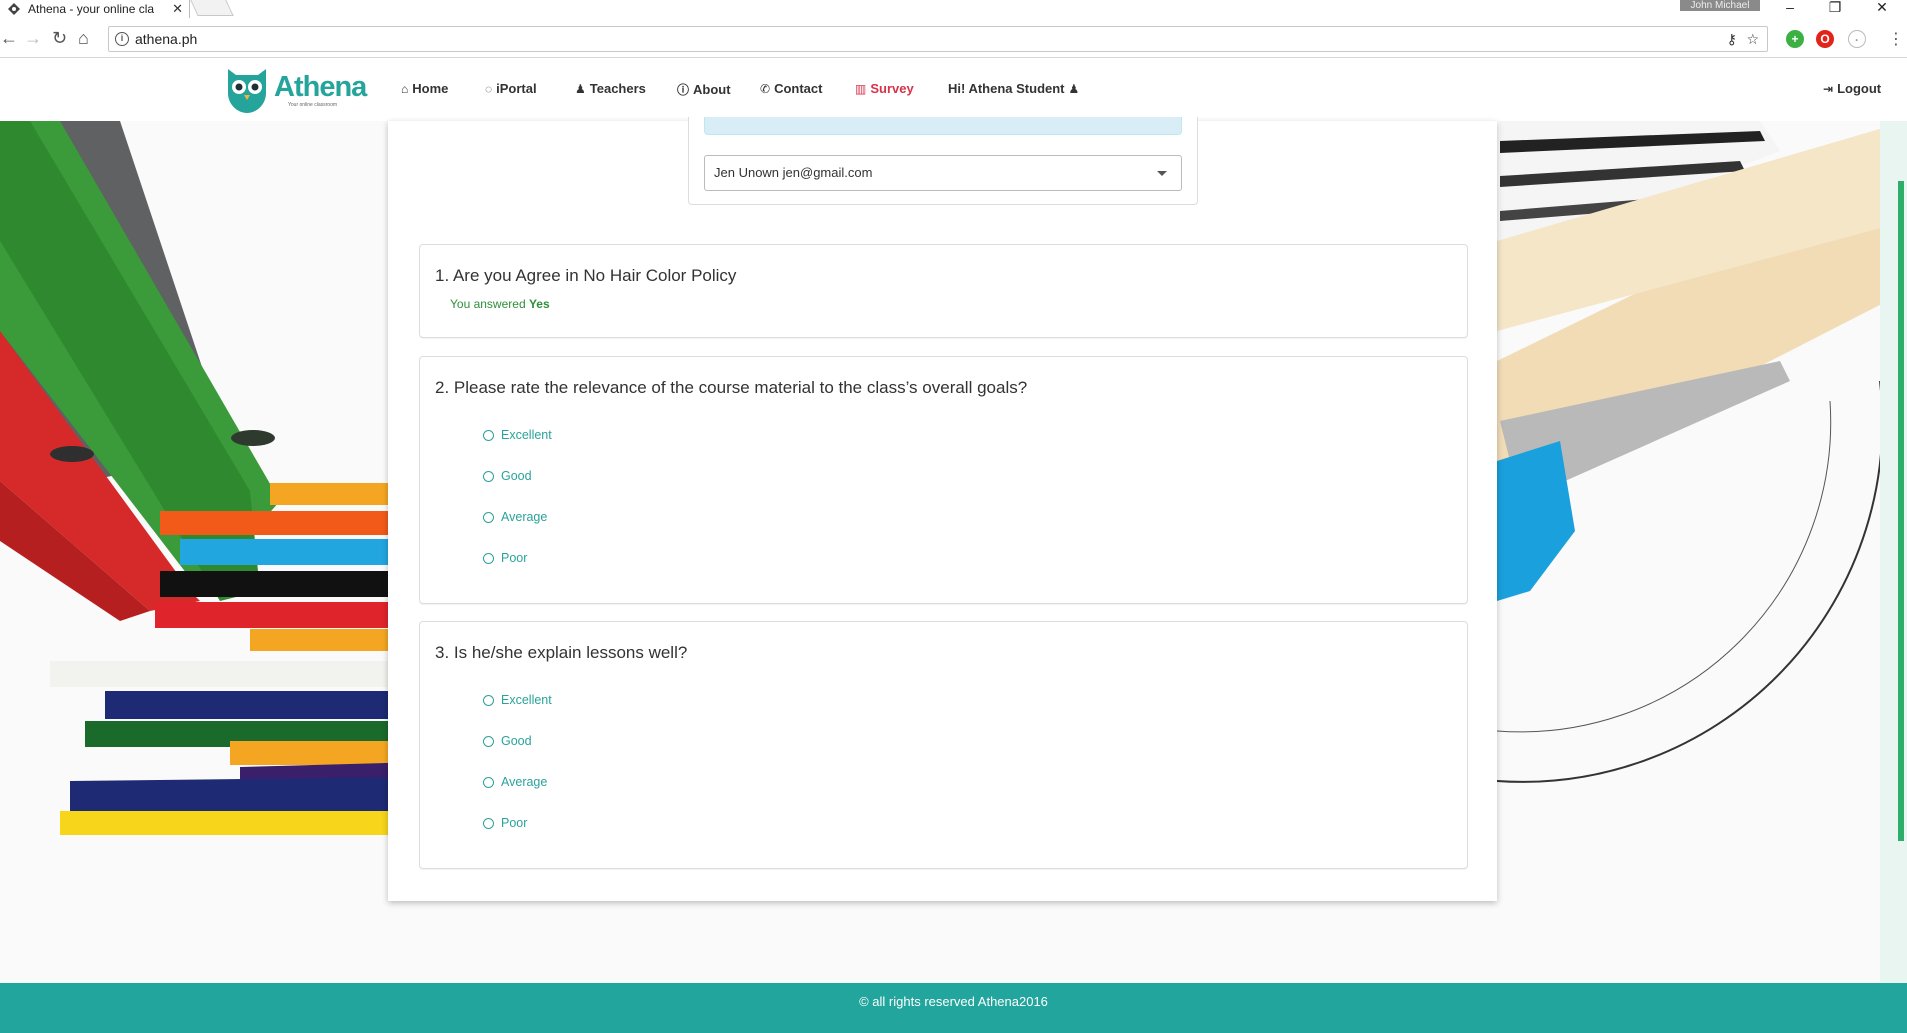 The image size is (1907, 1033). I want to click on site-favicon-icon, so click(14, 9).